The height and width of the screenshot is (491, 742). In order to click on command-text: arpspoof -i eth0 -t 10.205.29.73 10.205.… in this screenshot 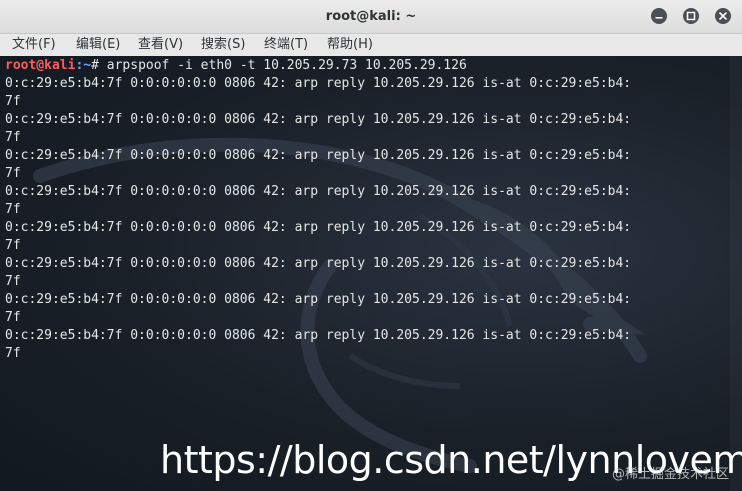, I will do `click(286, 65)`.